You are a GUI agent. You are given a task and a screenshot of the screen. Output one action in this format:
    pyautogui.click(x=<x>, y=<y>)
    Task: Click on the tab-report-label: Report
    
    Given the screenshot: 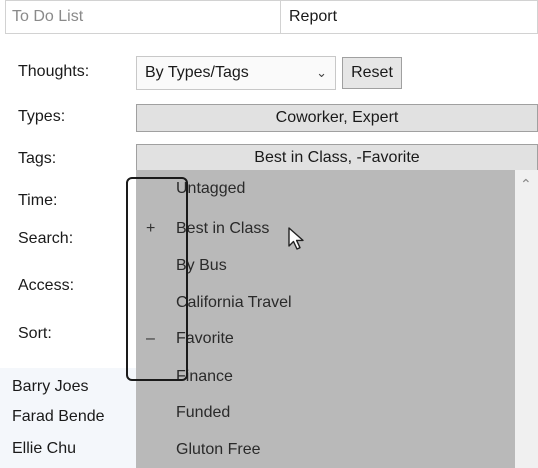 What is the action you would take?
    pyautogui.click(x=313, y=16)
    